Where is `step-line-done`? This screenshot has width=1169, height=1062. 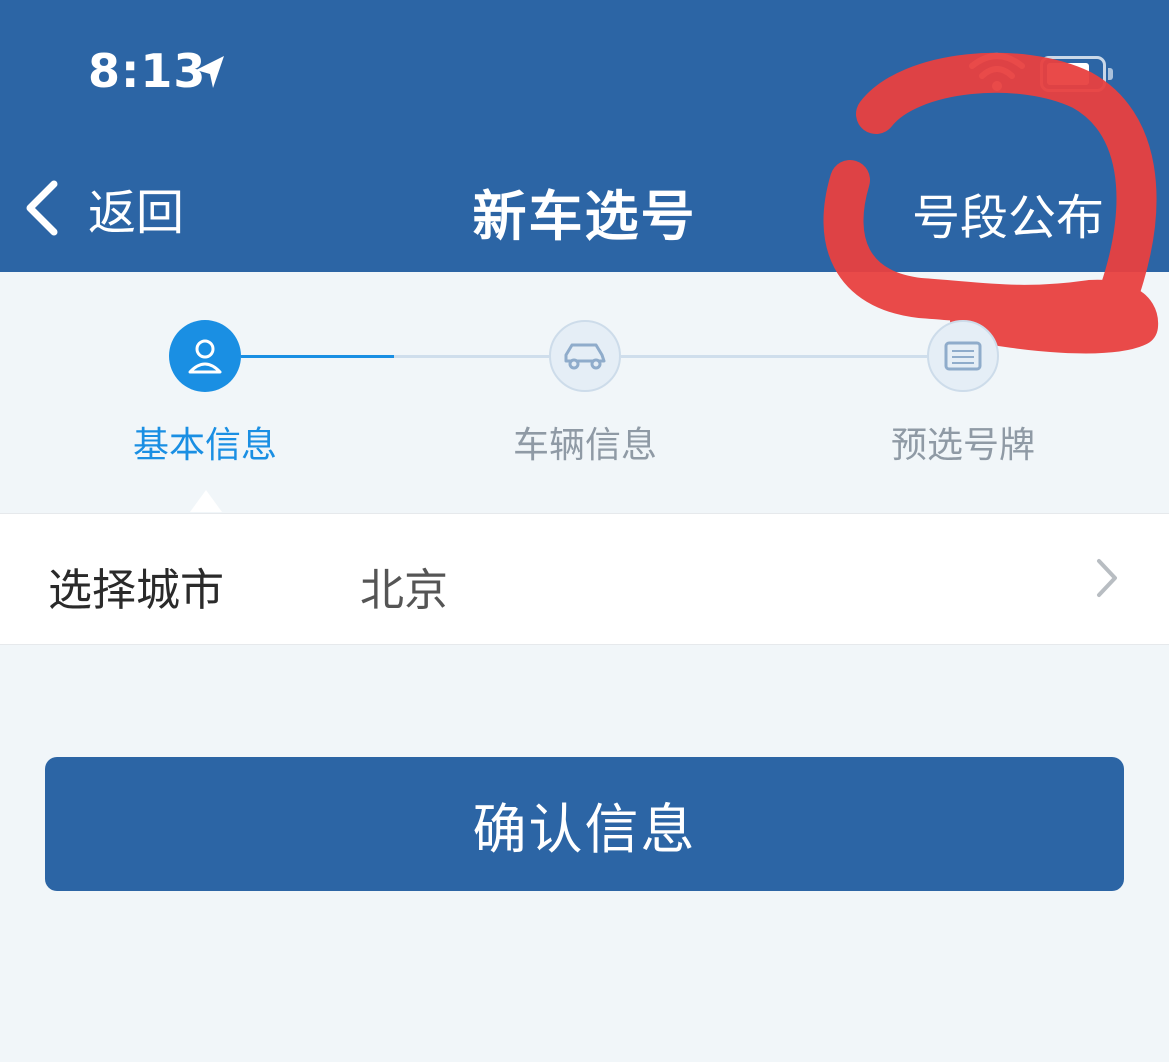
step-line-done is located at coordinates (317, 356).